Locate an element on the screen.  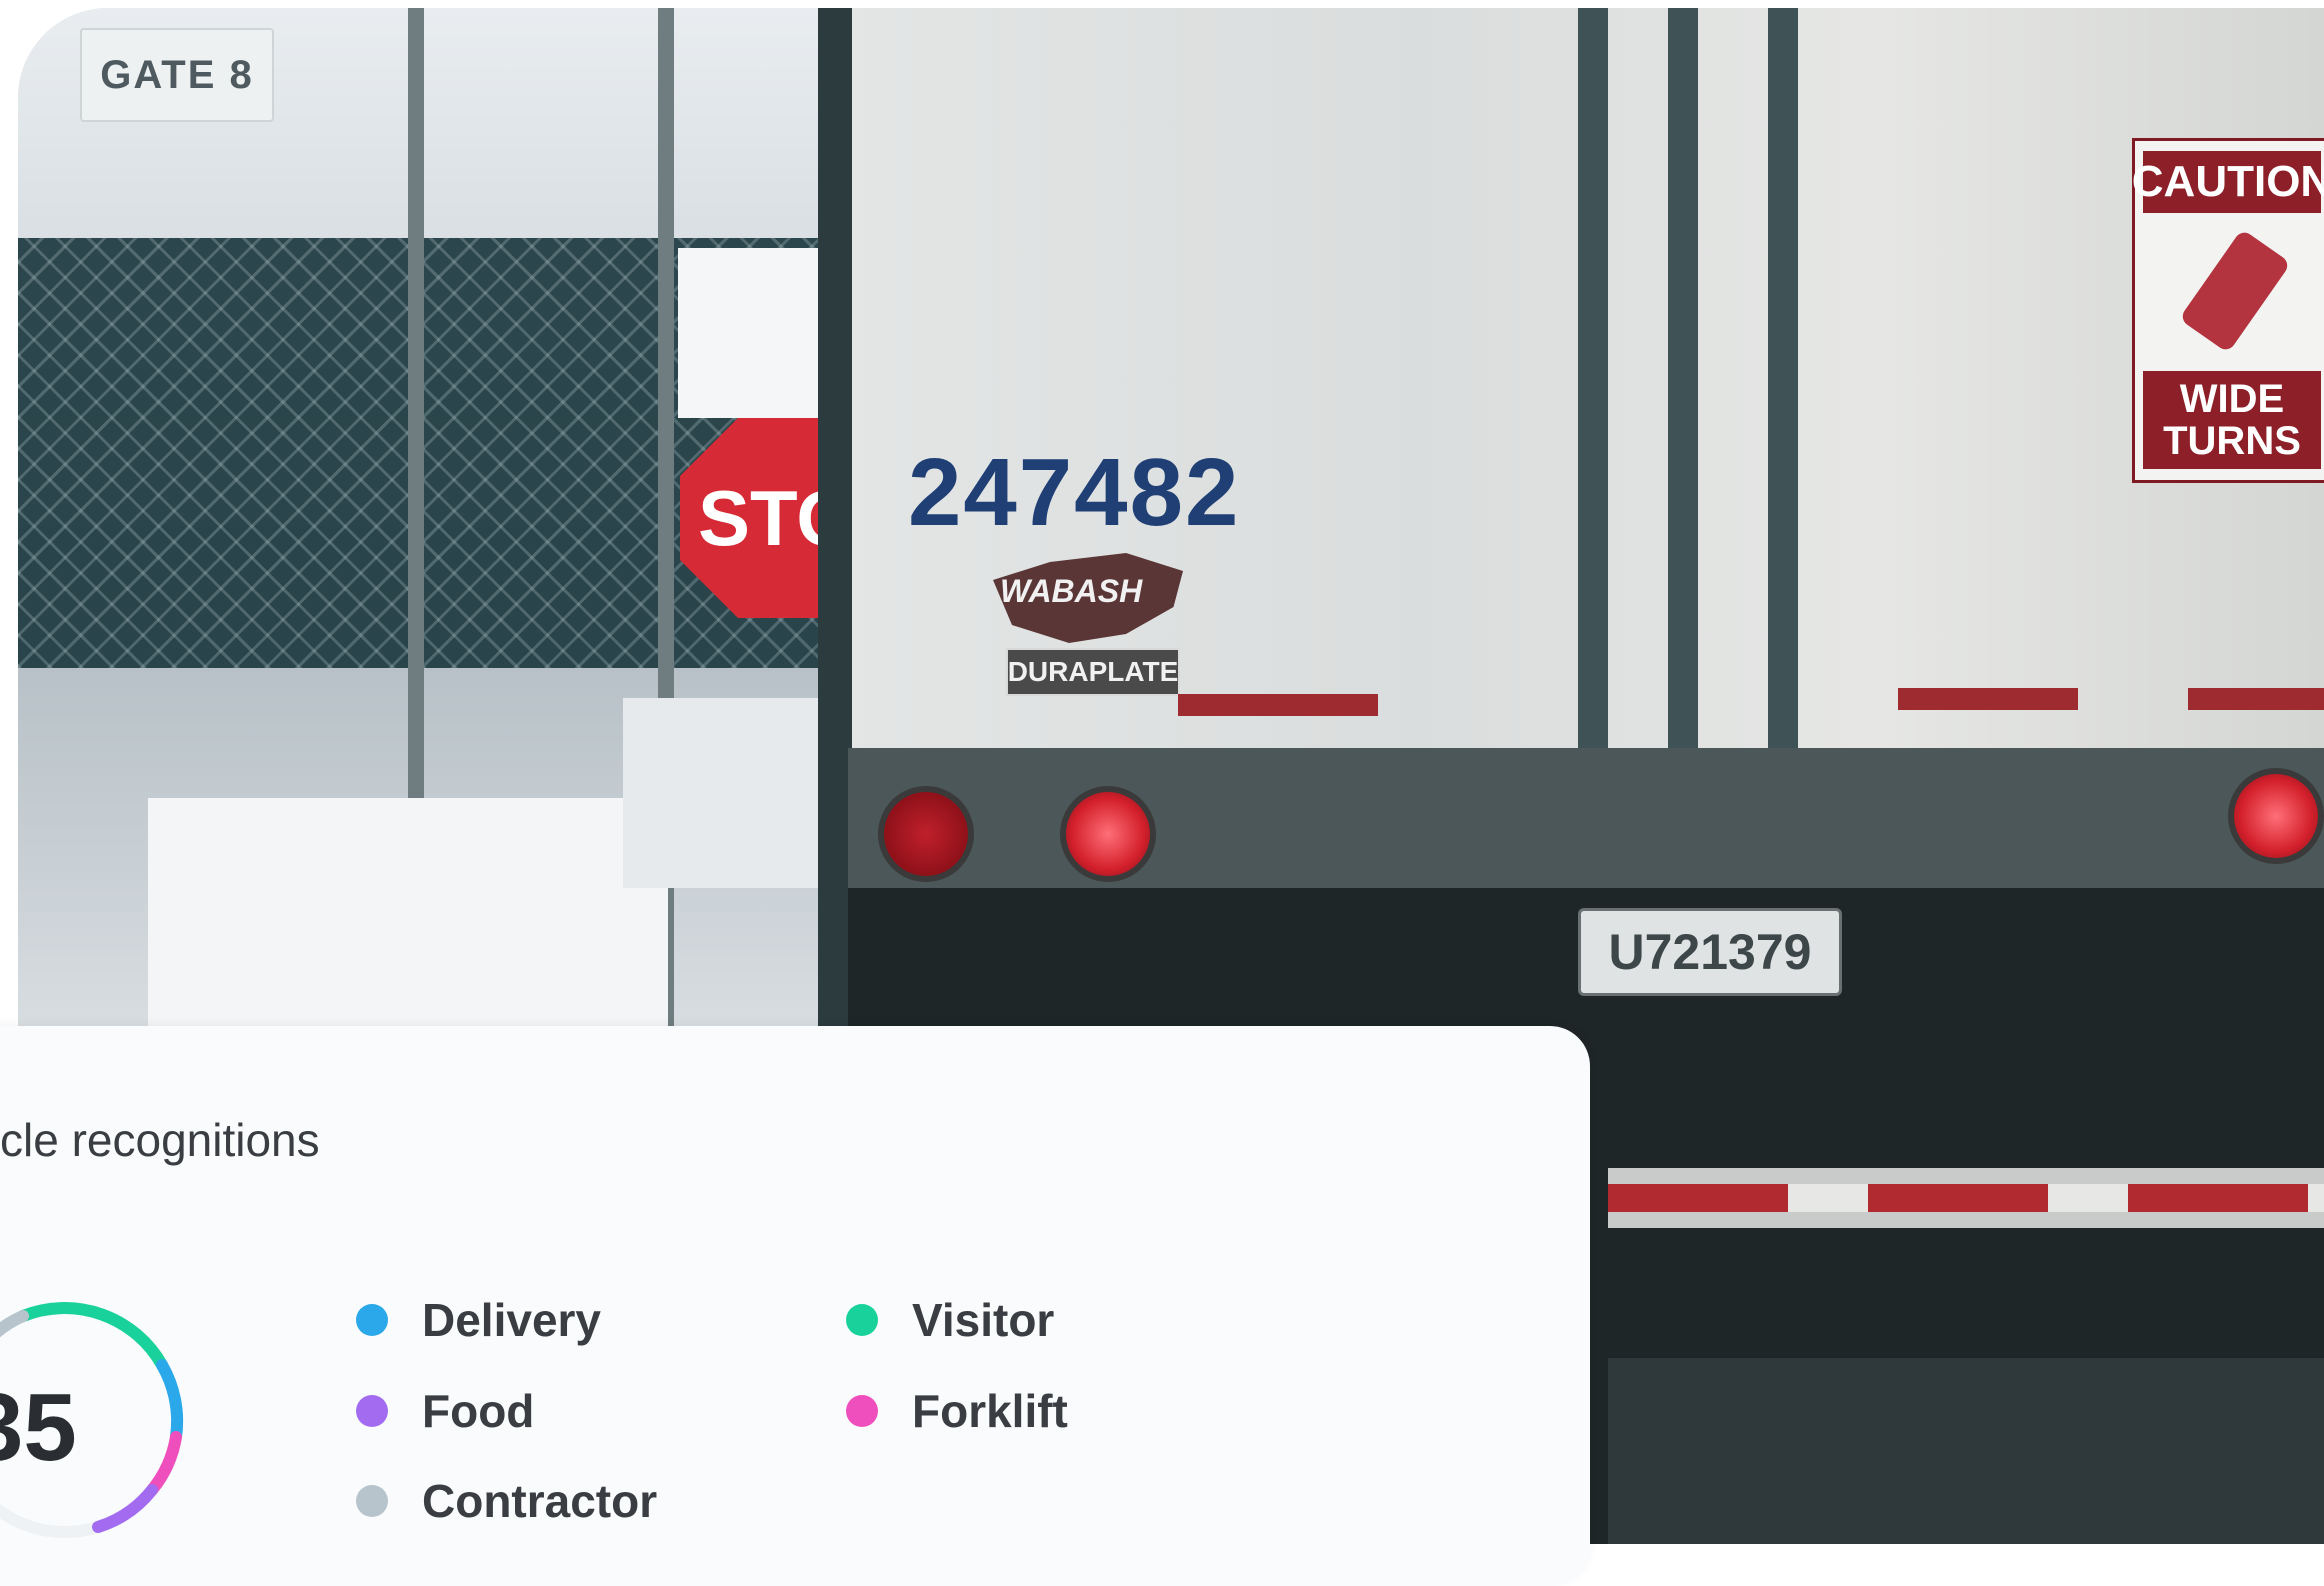
truck-turn-icon is located at coordinates (2235, 291).